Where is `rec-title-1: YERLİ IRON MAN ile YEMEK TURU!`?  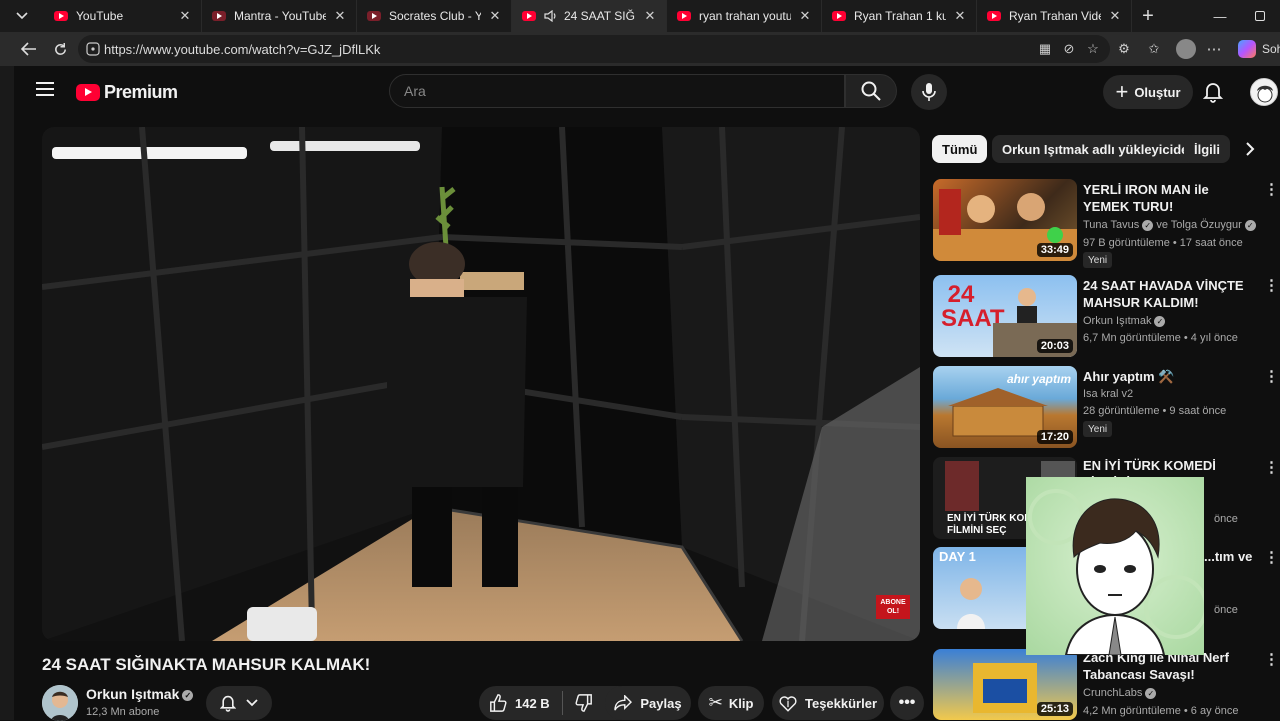
rec-title-1: YERLİ IRON MAN ile YEMEK TURU! is located at coordinates (1168, 198).